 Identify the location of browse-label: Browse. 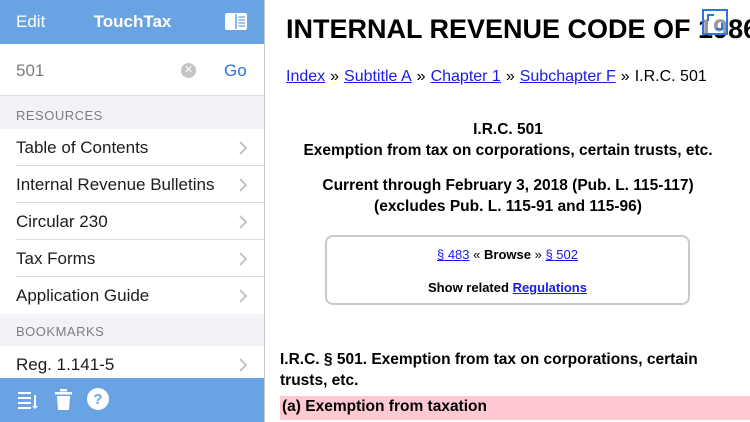
(507, 254).